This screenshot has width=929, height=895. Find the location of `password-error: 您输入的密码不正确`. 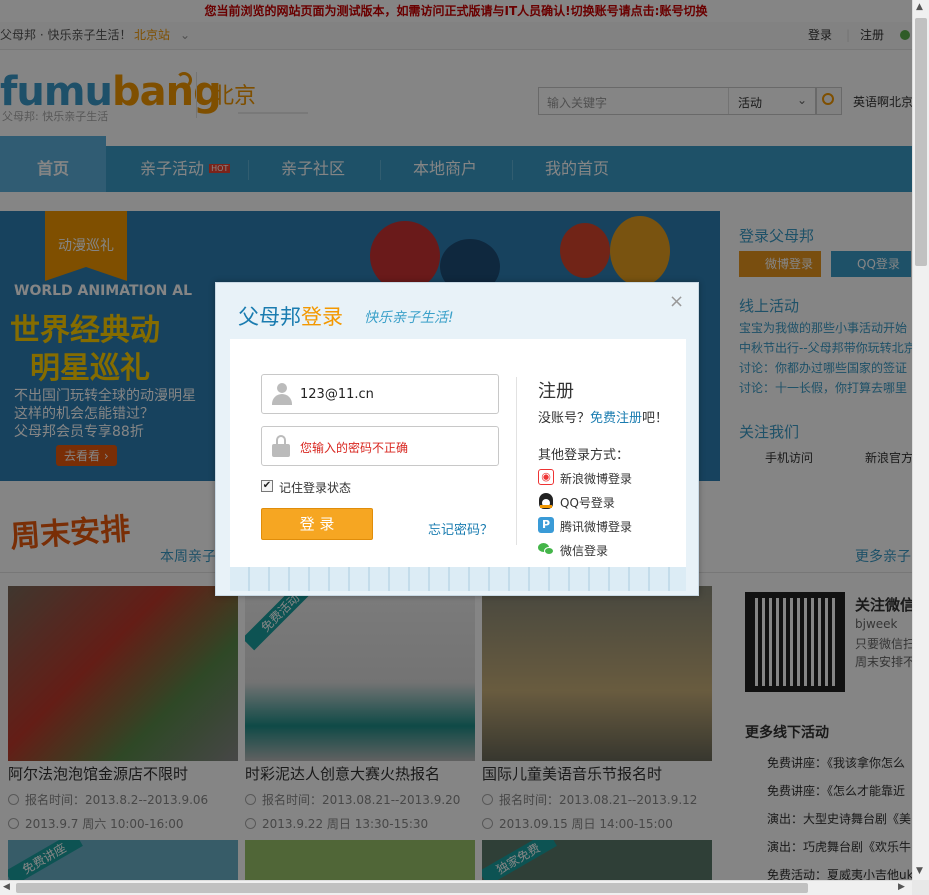

password-error: 您输入的密码不正确 is located at coordinates (354, 448).